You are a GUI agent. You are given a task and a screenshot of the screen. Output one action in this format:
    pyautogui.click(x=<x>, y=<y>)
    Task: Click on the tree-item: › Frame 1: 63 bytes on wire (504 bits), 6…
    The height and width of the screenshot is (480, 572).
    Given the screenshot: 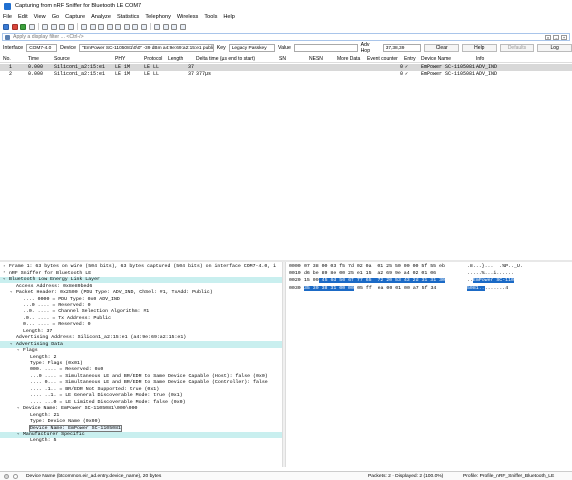 What is the action you would take?
    pyautogui.click(x=141, y=267)
    